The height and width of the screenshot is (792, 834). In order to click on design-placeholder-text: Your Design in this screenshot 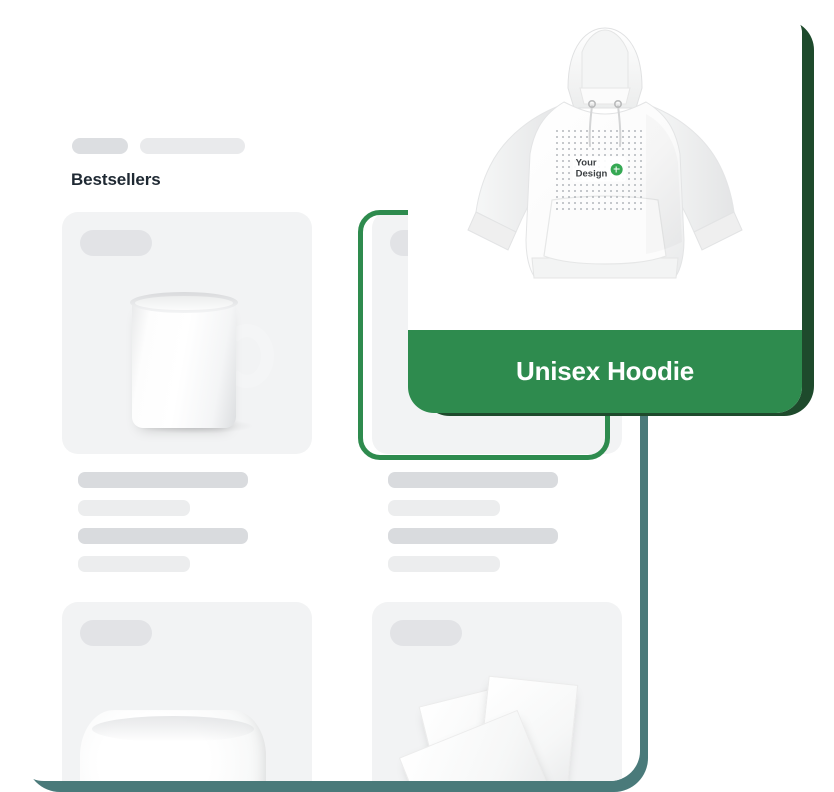, I will do `click(591, 168)`.